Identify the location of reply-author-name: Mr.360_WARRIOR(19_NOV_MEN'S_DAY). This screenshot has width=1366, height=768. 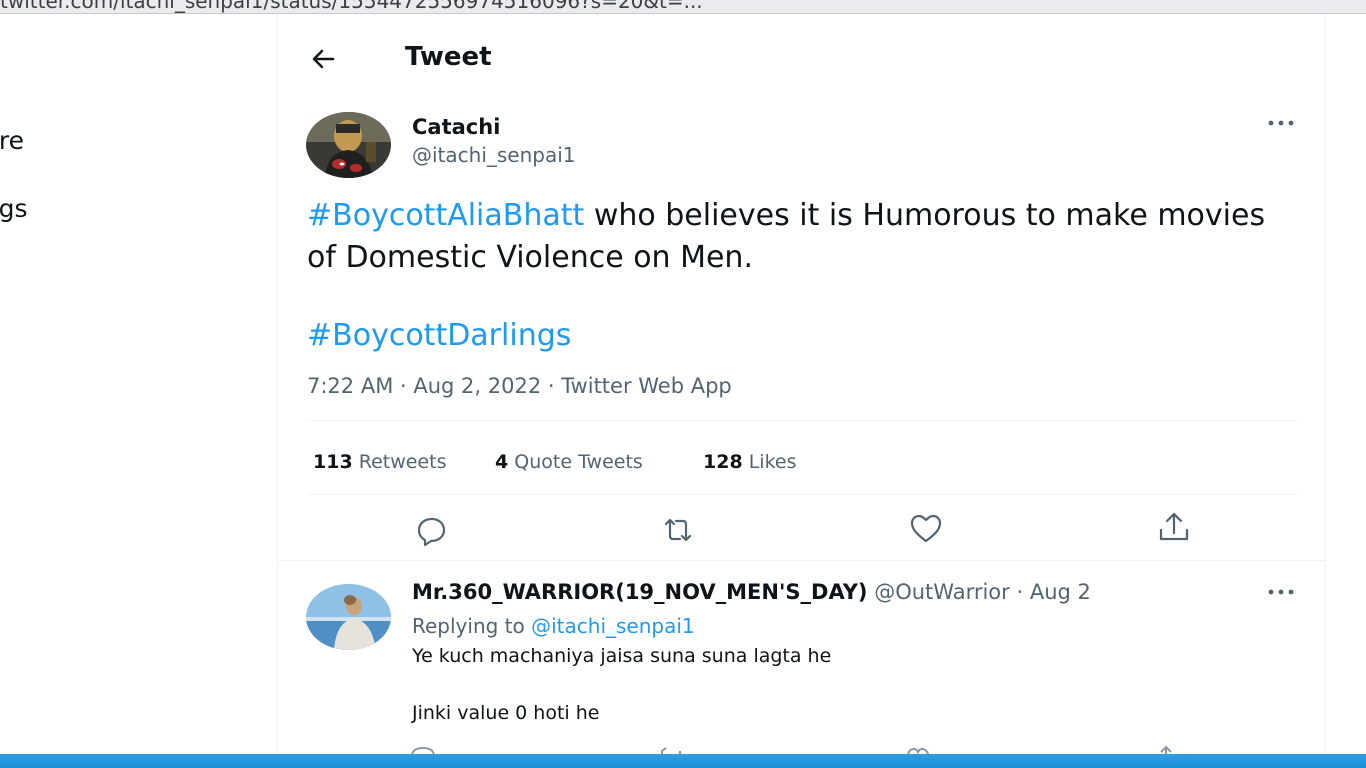
(640, 592).